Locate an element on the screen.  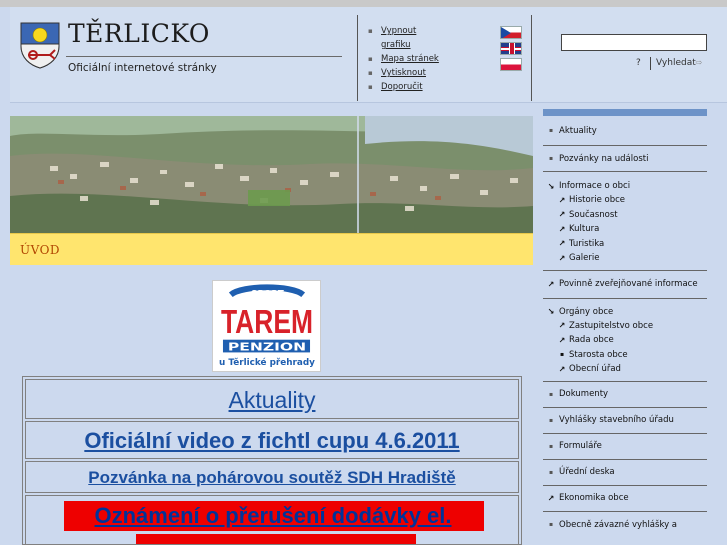
tool-link-graphics: ▪ Vypnout grafiku is located at coordinates (403, 38).